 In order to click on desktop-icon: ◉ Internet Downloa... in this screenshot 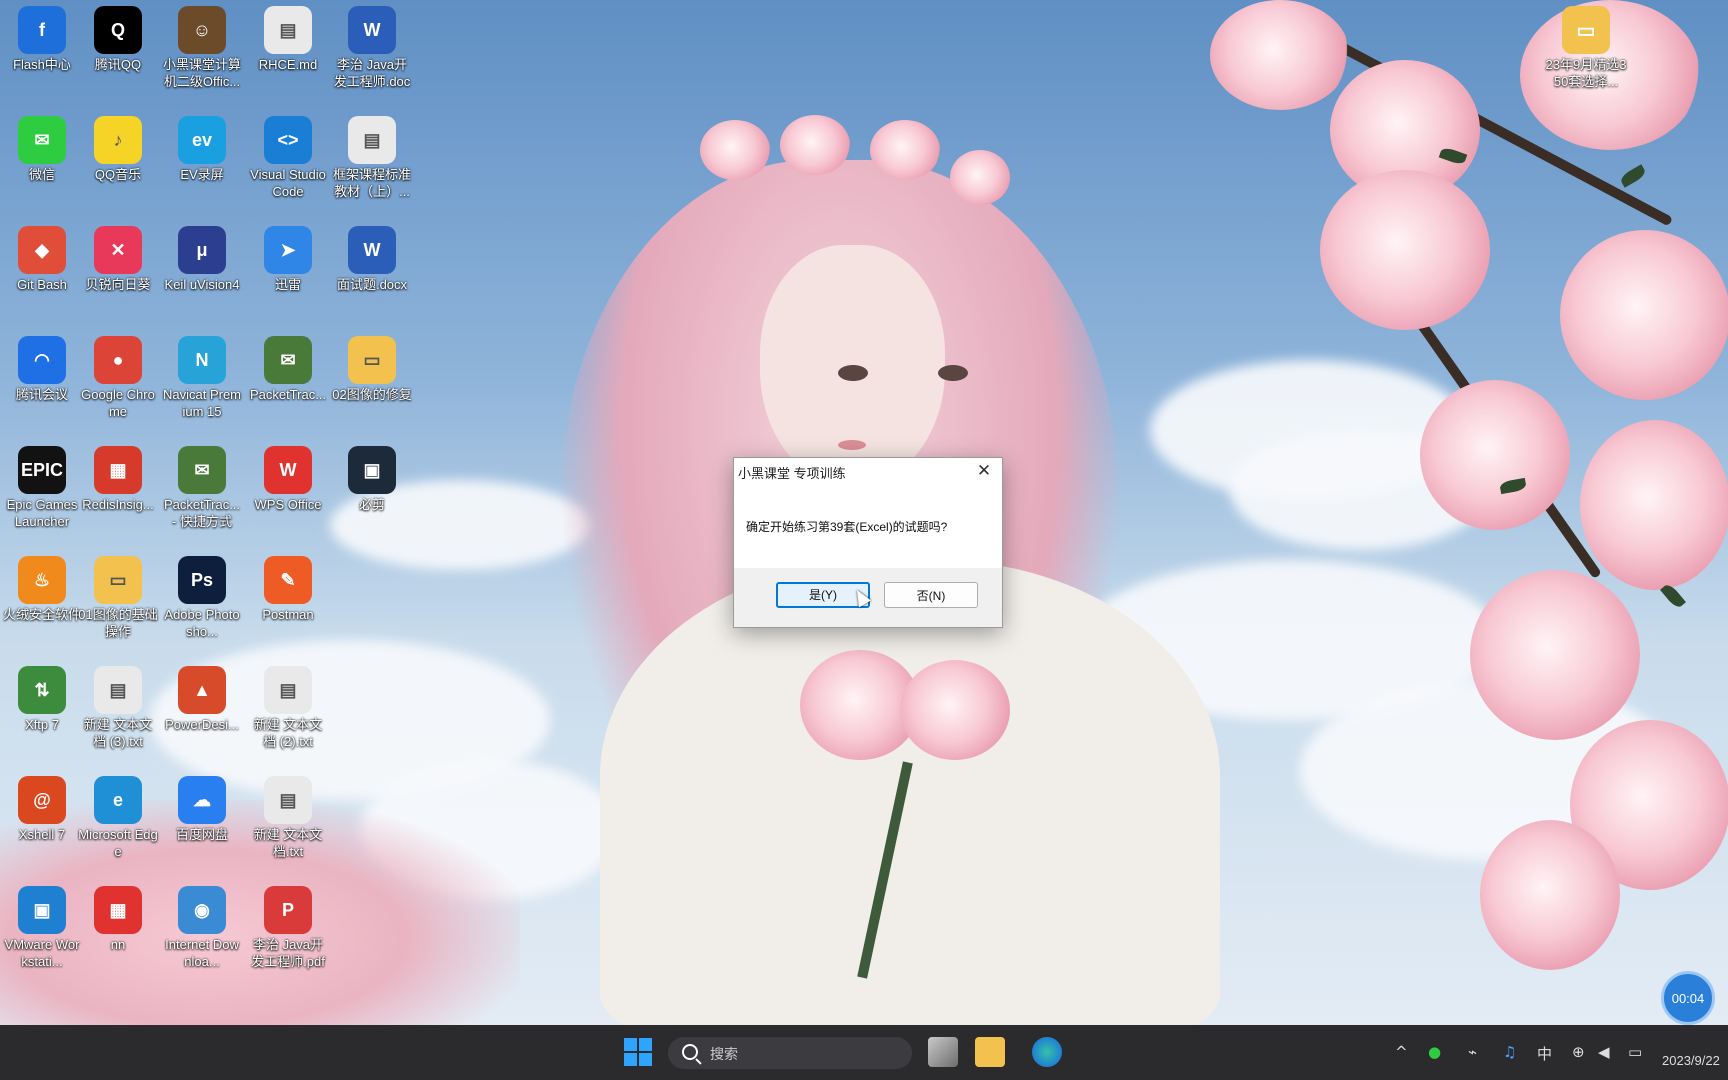, I will do `click(202, 925)`.